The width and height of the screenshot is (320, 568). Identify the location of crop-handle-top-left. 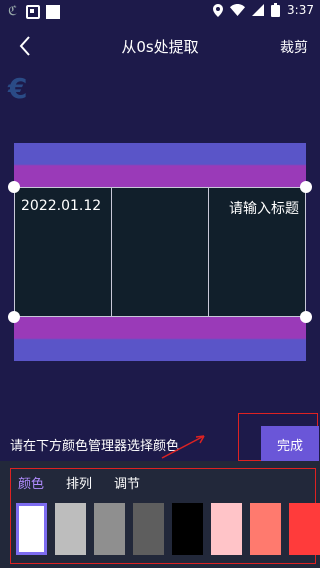
(14, 187).